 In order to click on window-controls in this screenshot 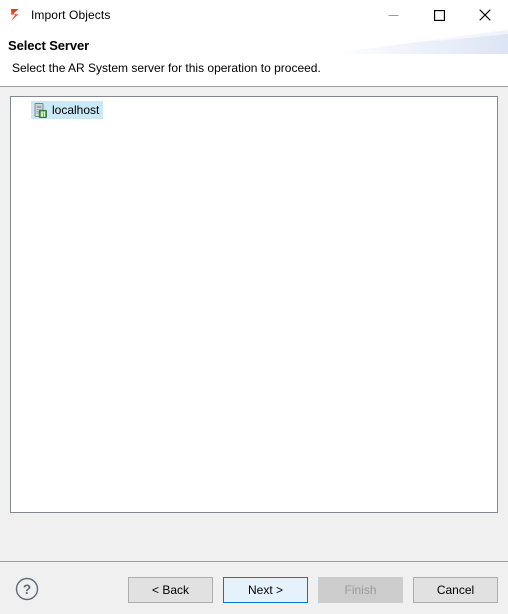, I will do `click(439, 15)`.